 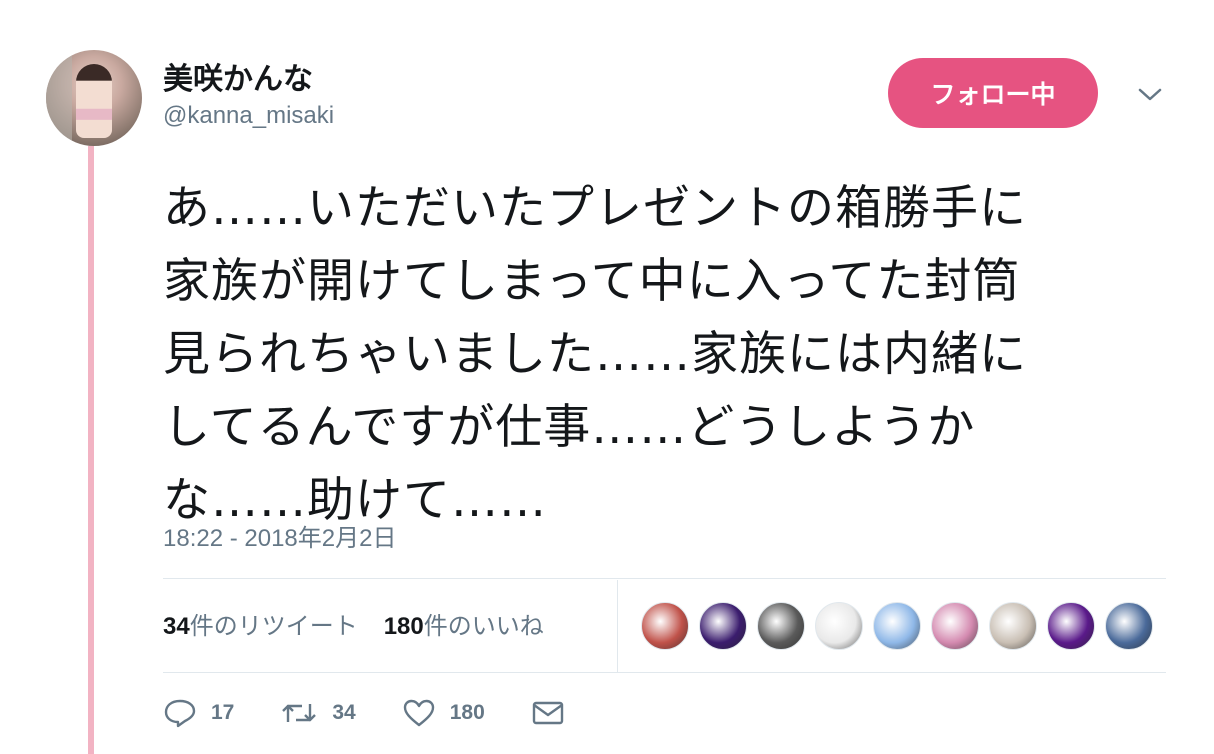 What do you see at coordinates (238, 76) in the screenshot?
I see `display-name: 美咲かんな` at bounding box center [238, 76].